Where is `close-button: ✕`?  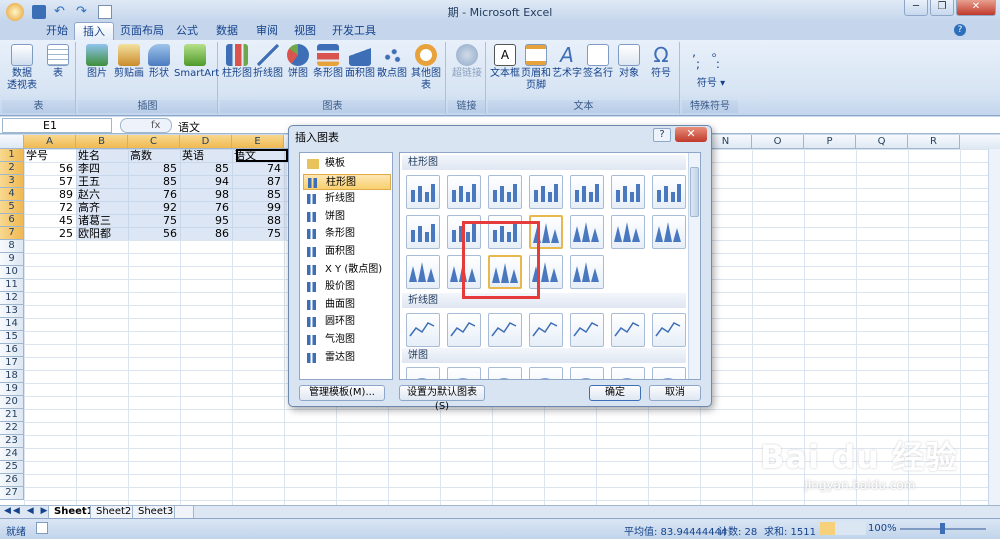
close-button: ✕ is located at coordinates (976, 8).